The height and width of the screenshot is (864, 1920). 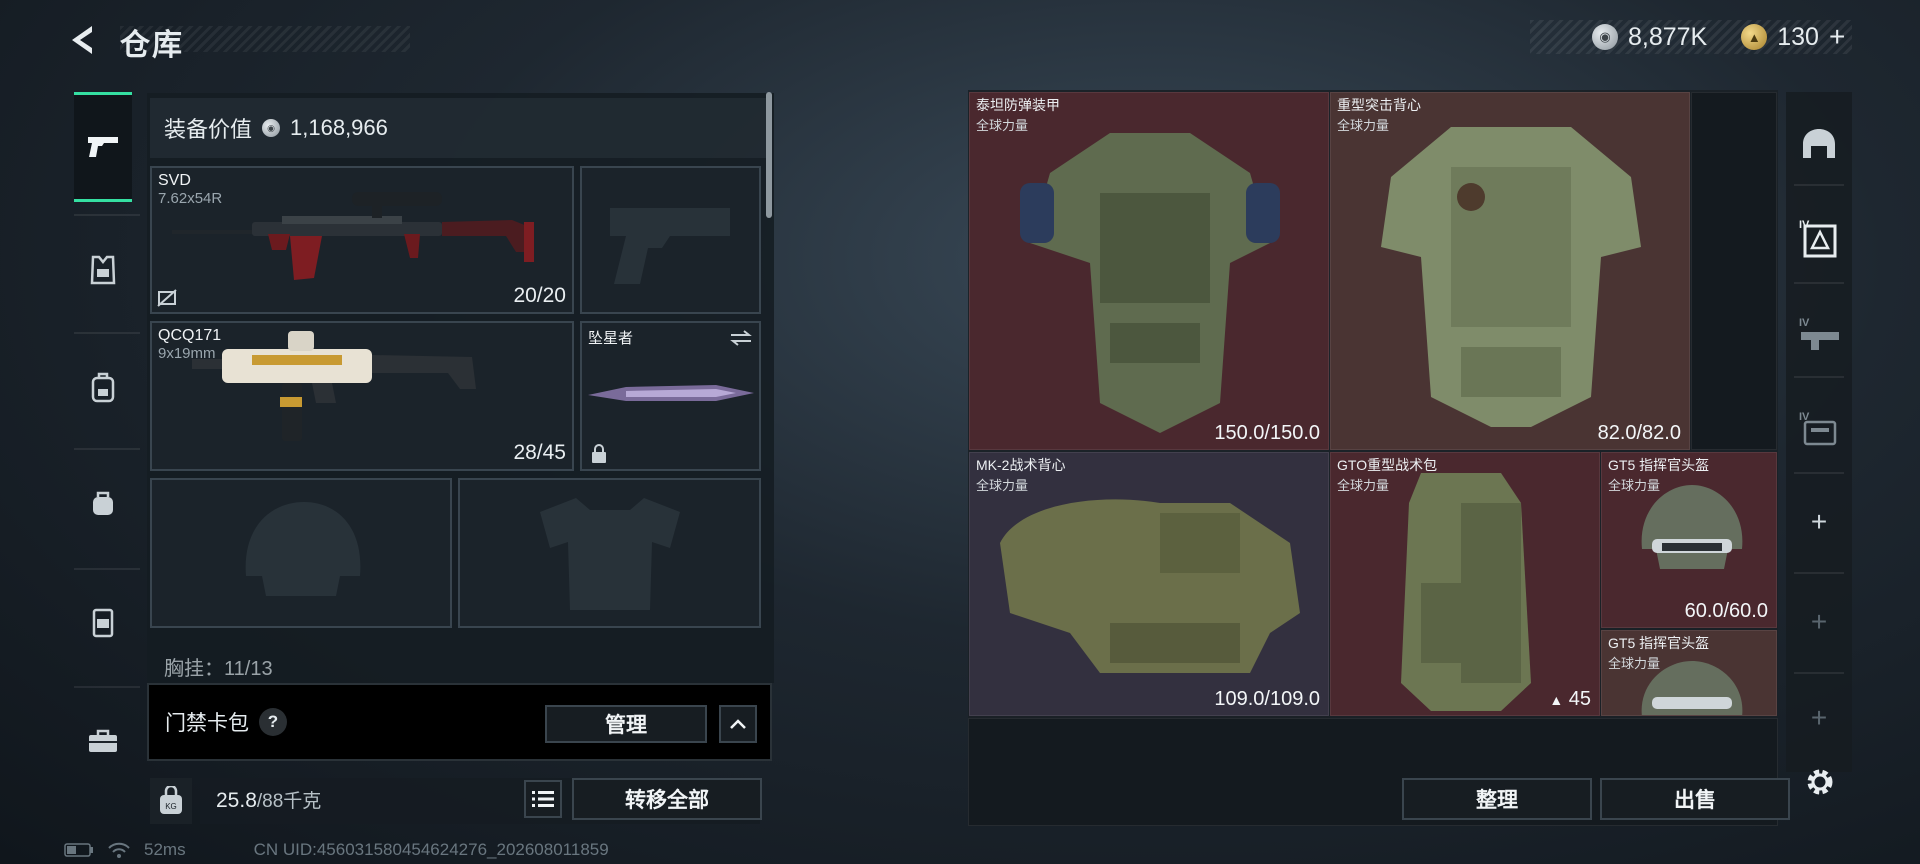 What do you see at coordinates (431, 849) in the screenshot?
I see `player-uid: CN UID:456031580454624276_202608011859` at bounding box center [431, 849].